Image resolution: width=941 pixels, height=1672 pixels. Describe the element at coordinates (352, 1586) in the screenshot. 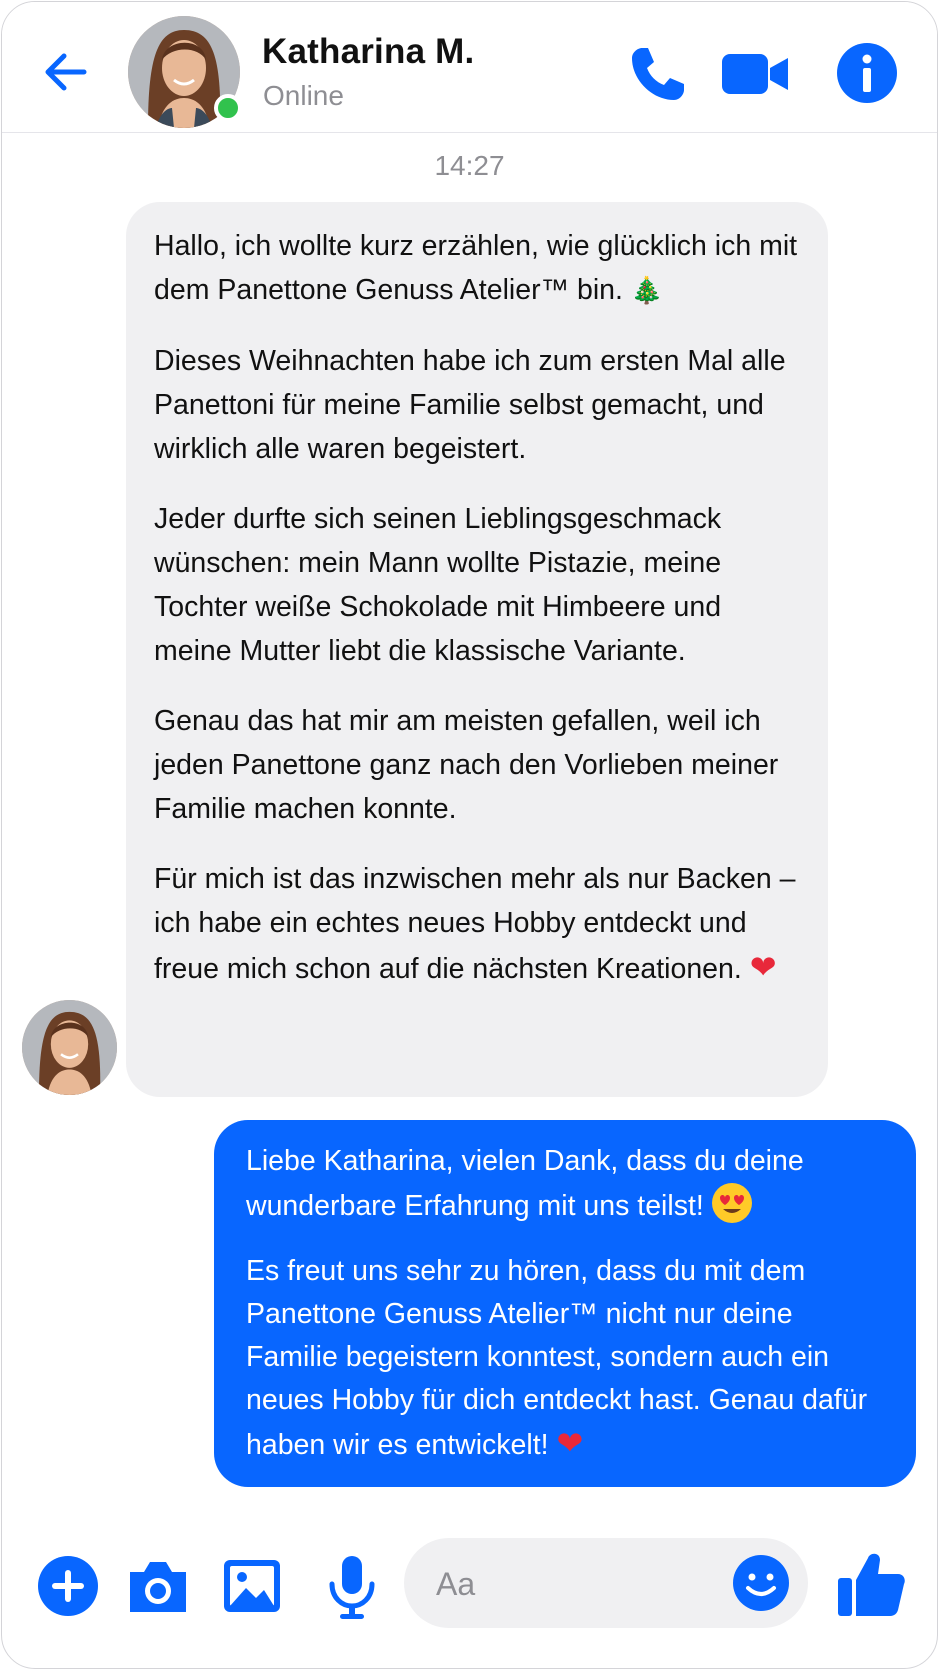

I see `microphone-icon` at that location.